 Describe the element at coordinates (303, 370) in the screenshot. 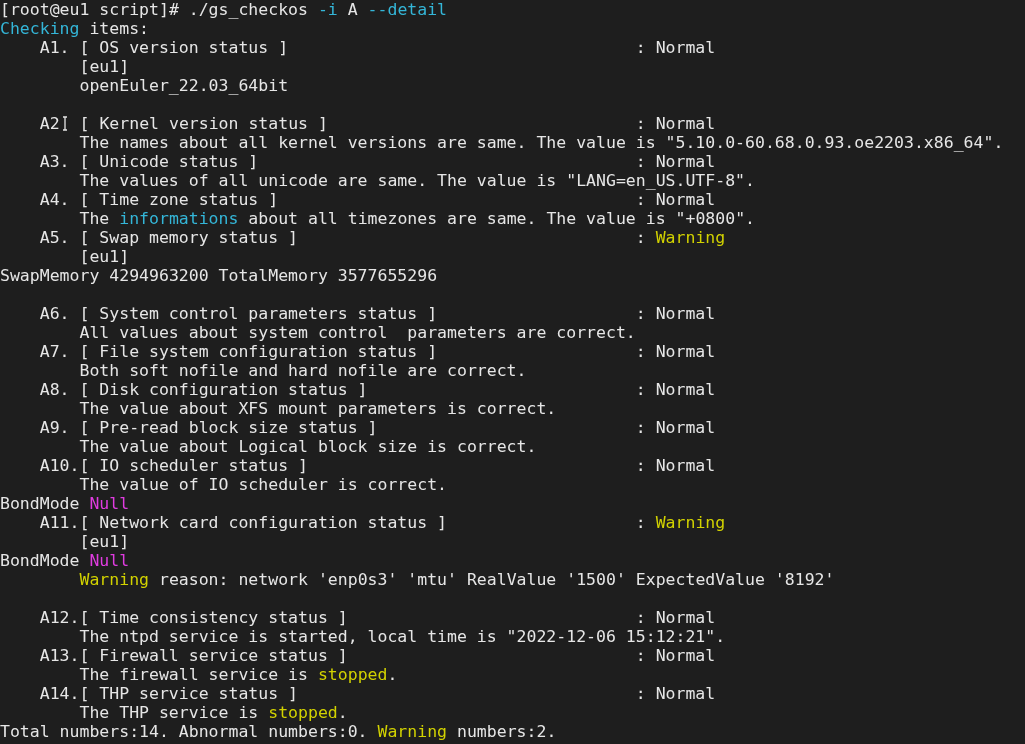

I see `terminal-text: Both soft nofile and hard nofile are correct.` at that location.